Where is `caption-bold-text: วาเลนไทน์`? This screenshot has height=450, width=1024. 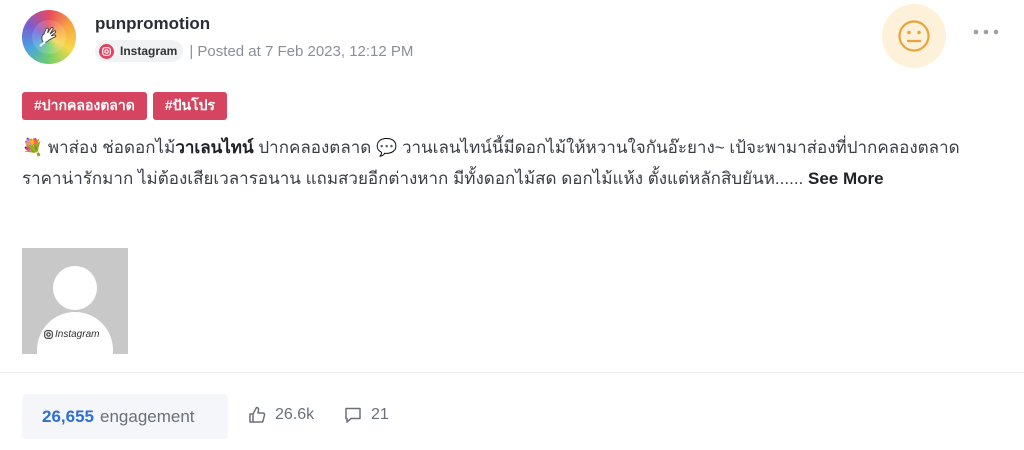 caption-bold-text: วาเลนไทน์ is located at coordinates (214, 147).